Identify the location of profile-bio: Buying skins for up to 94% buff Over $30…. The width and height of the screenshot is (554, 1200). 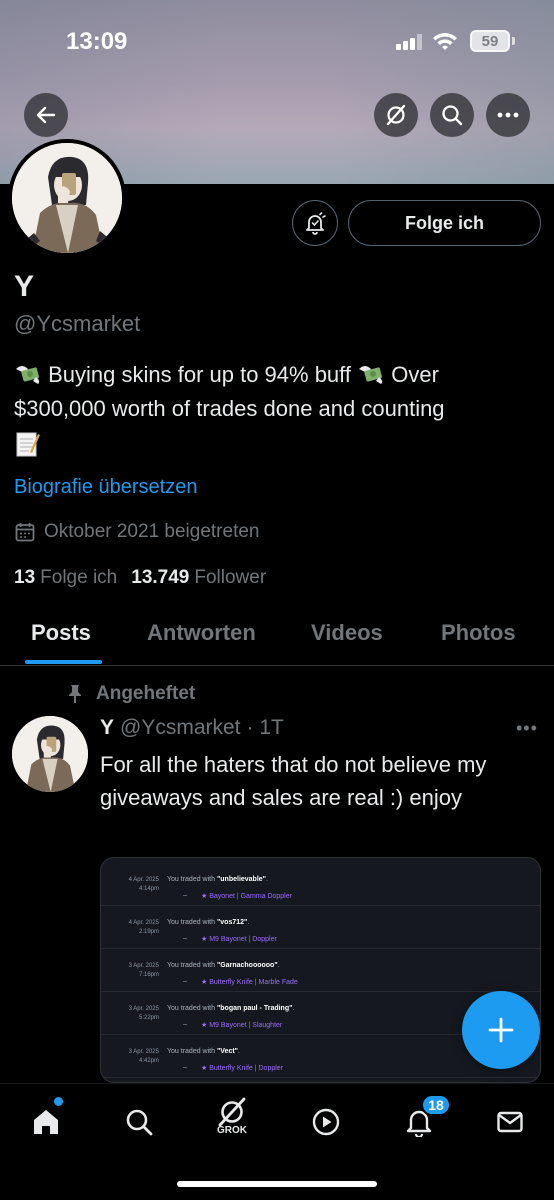
(274, 410).